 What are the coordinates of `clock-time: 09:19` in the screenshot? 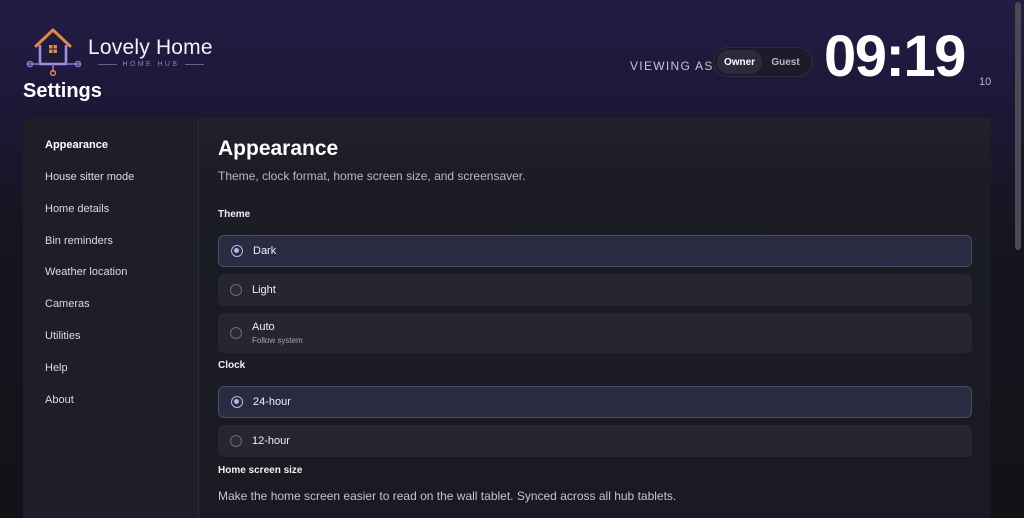 It's located at (895, 56).